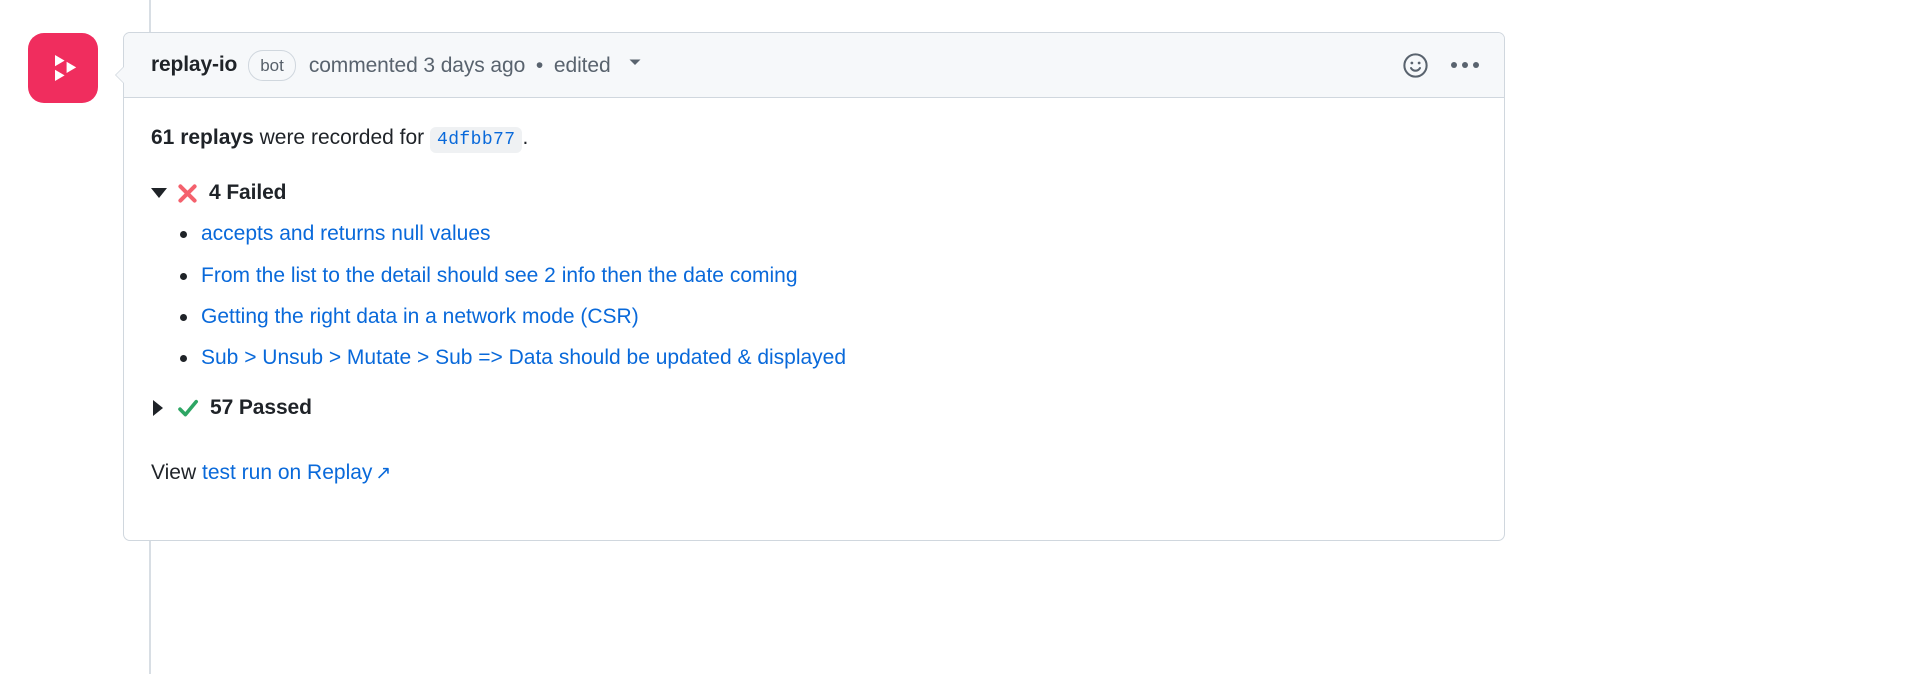 The width and height of the screenshot is (1908, 674). Describe the element at coordinates (248, 192) in the screenshot. I see `section-failed-label: 4 Failed` at that location.